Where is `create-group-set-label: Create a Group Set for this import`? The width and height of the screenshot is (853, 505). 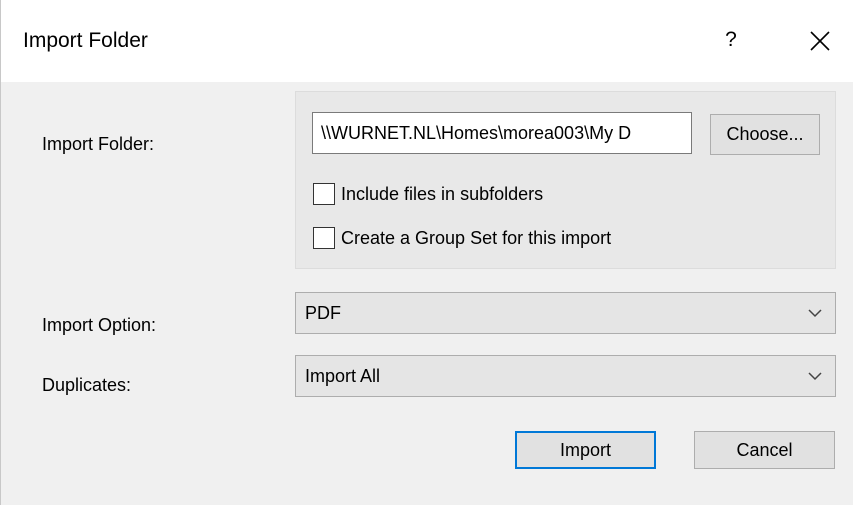
create-group-set-label: Create a Group Set for this import is located at coordinates (476, 238).